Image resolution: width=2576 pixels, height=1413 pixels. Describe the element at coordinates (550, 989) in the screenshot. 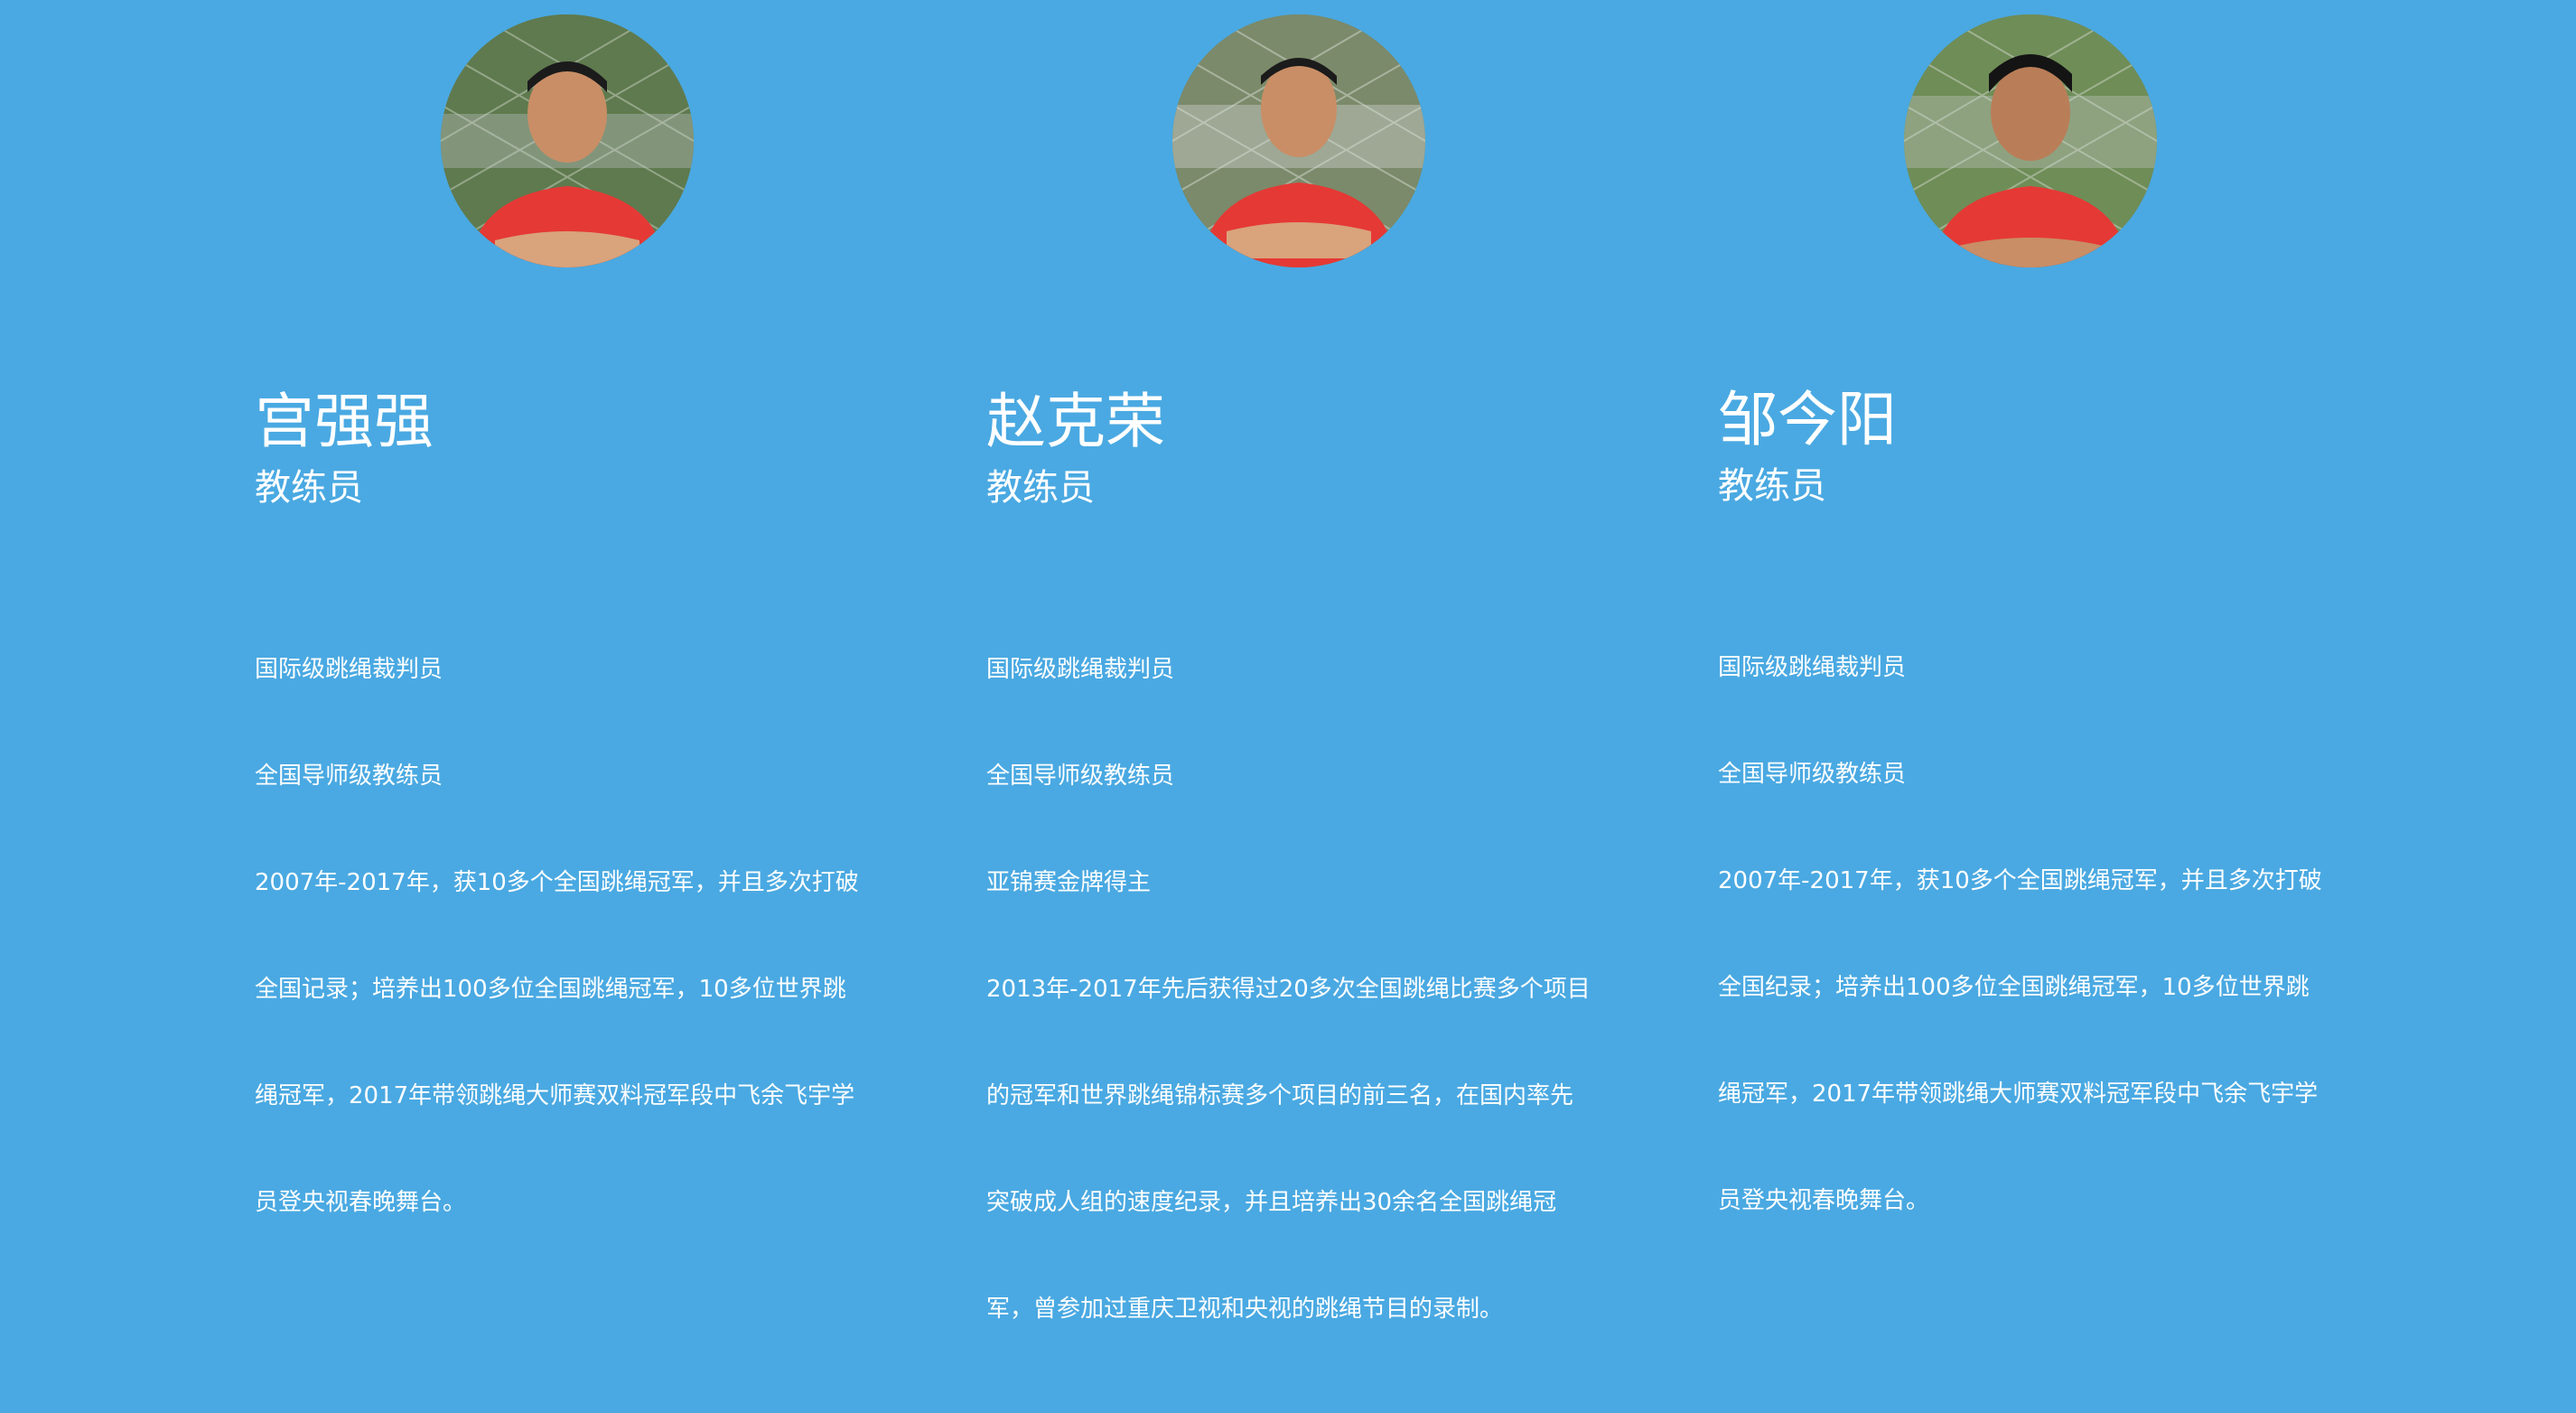

I see `bio-line: 全国记录；培养出100多位全国跳绳冠军，10多位世界跳` at that location.